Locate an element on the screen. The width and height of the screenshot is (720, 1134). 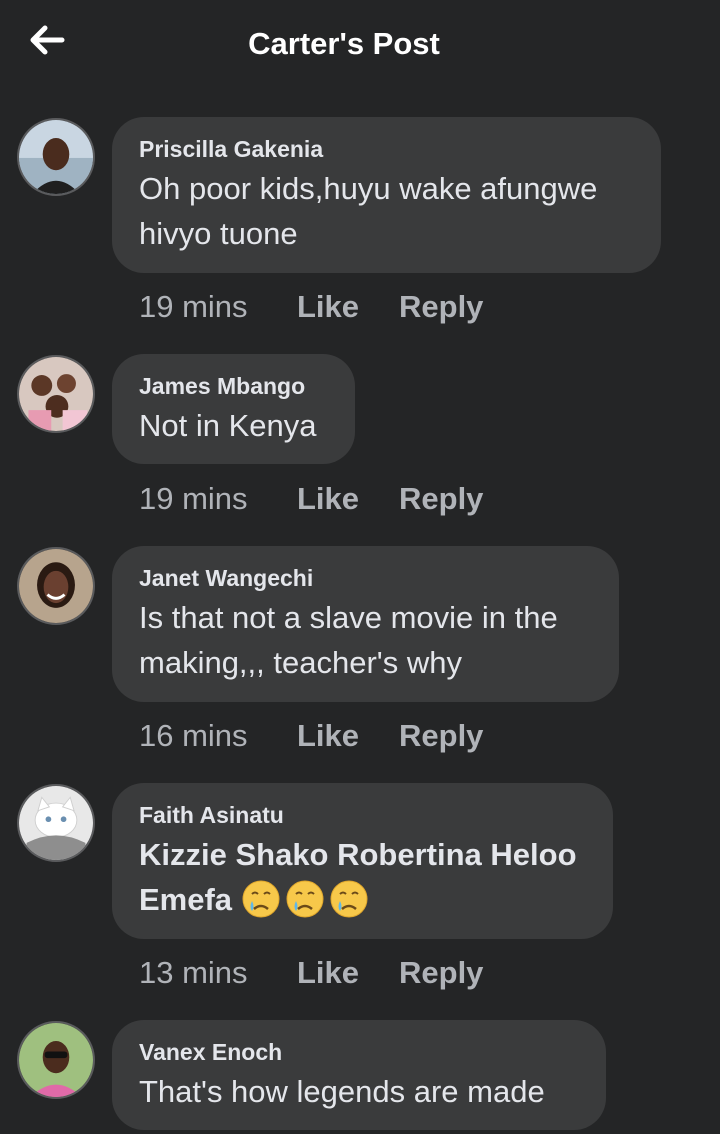
emoji-group is located at coordinates (307, 902).